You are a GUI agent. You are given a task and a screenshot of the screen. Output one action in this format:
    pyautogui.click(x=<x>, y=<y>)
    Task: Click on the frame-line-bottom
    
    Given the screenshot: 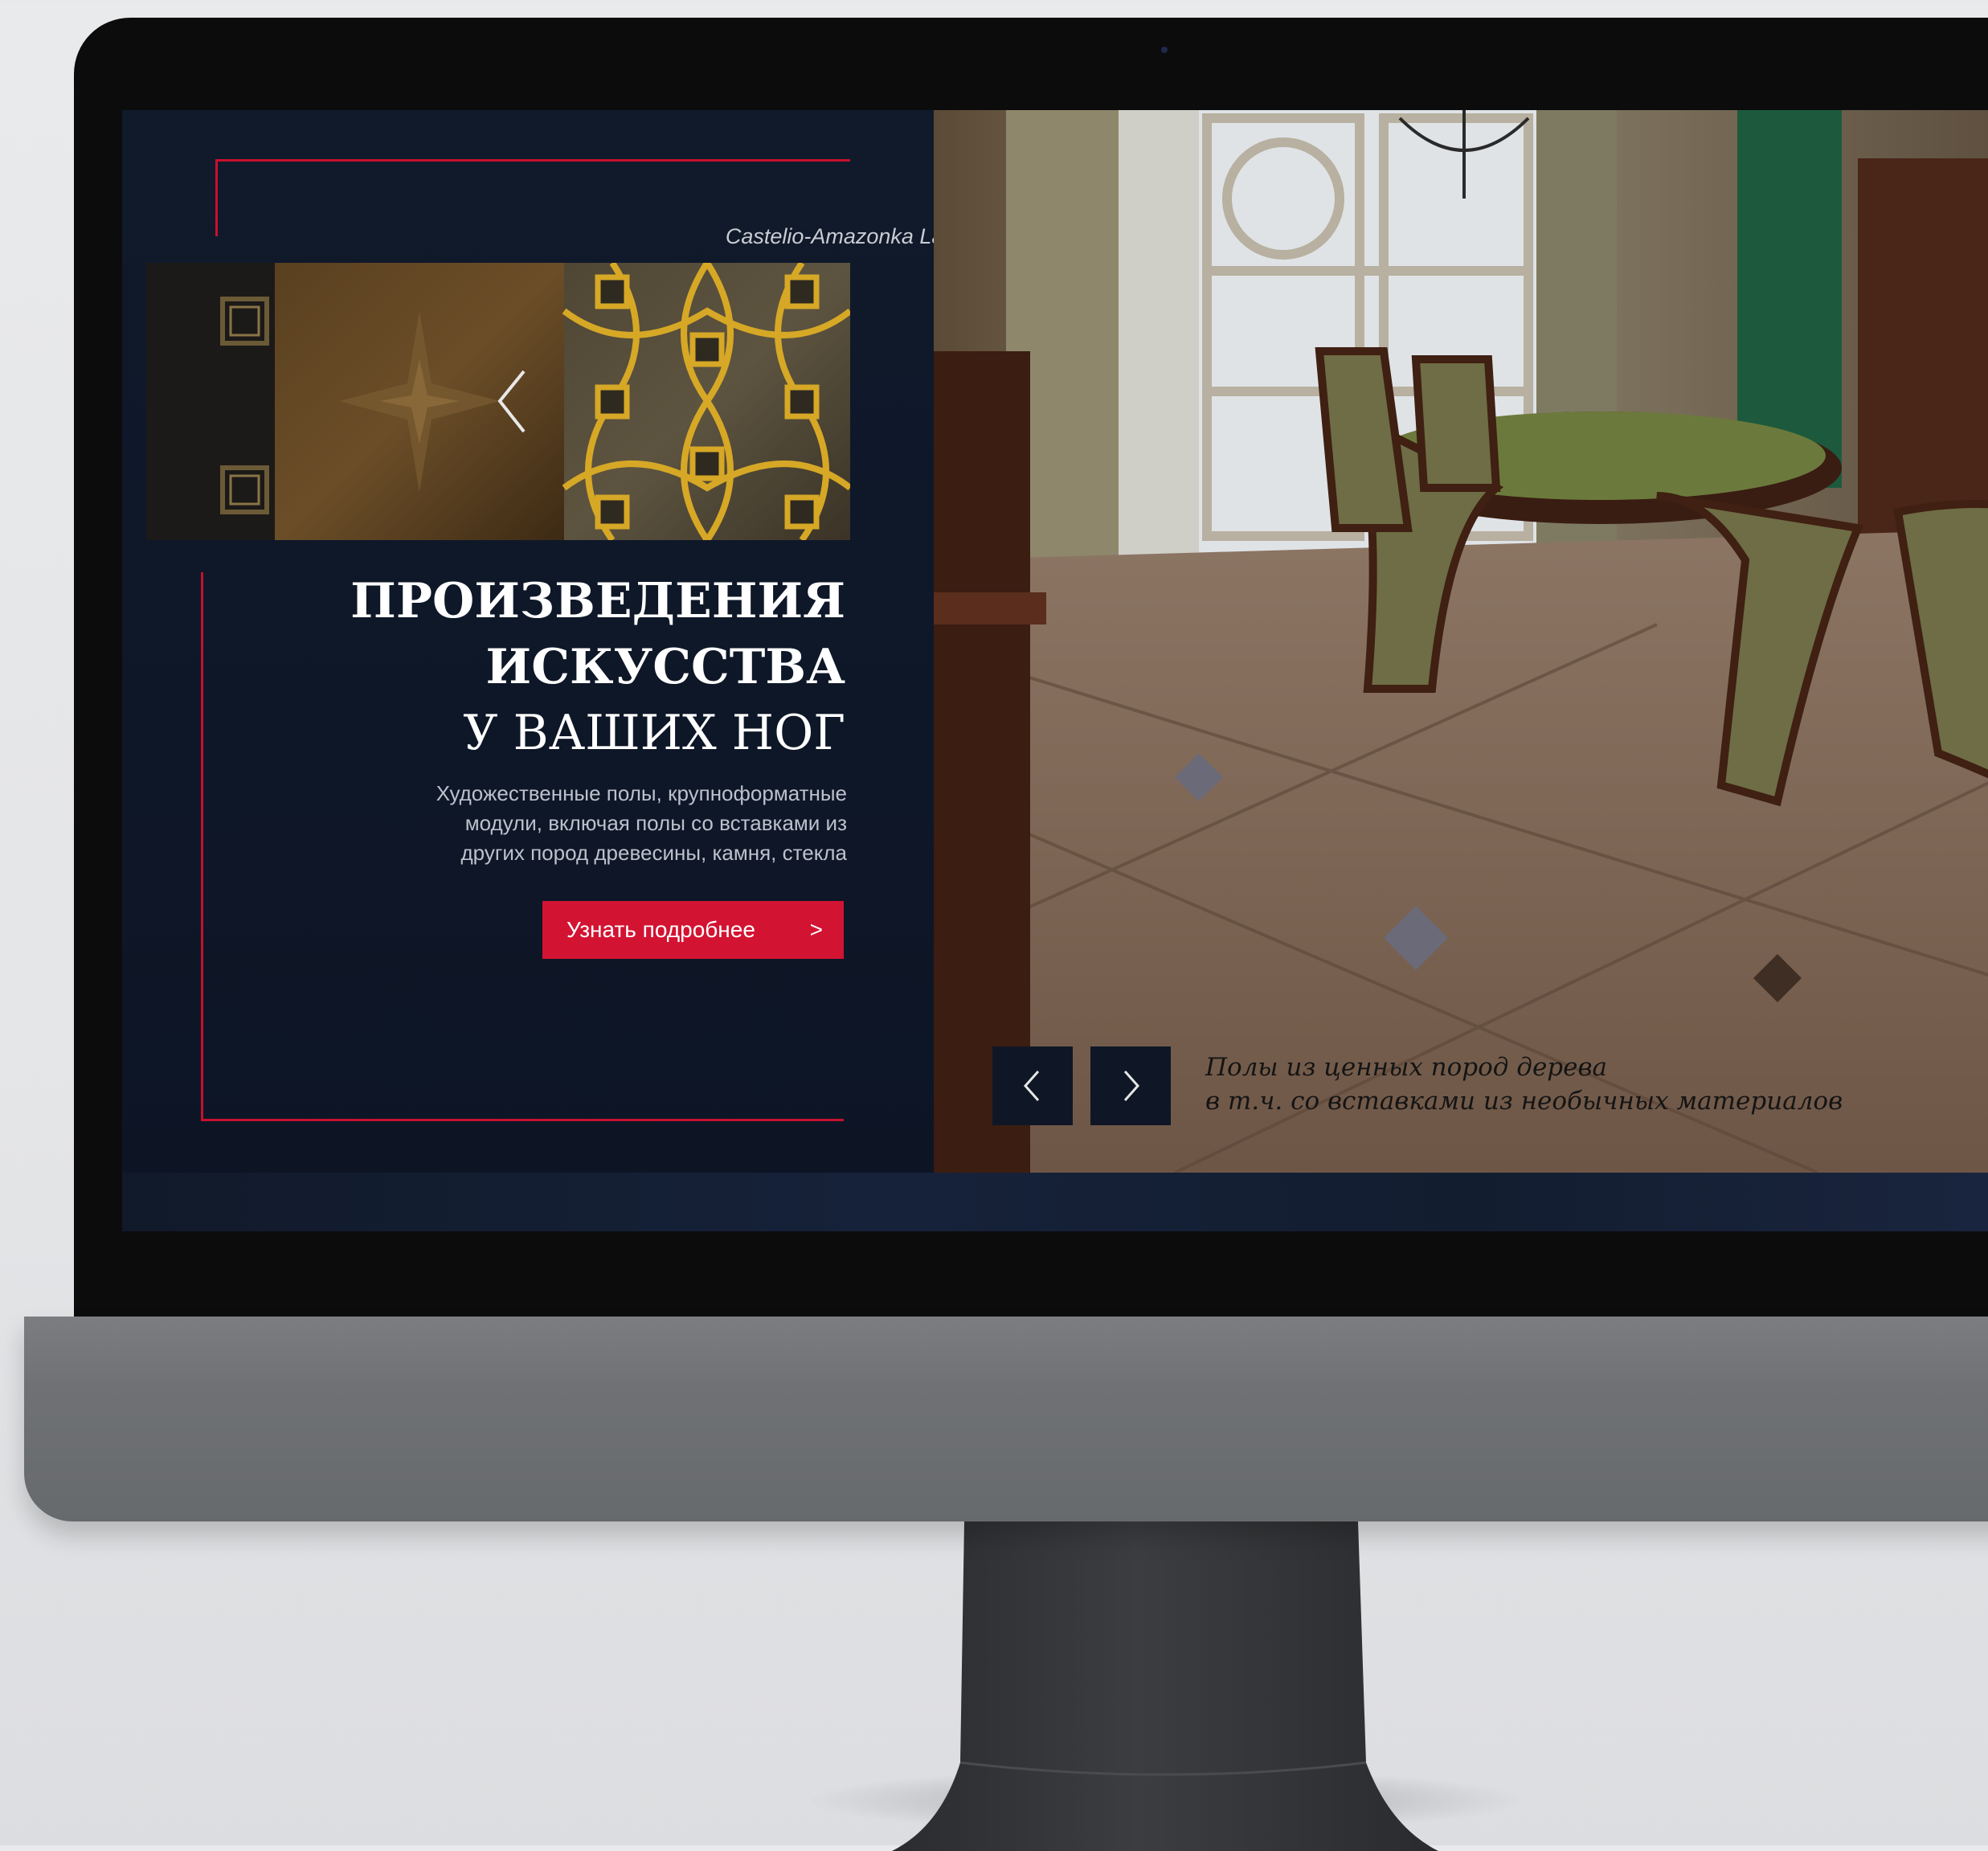 What is the action you would take?
    pyautogui.click(x=522, y=1120)
    